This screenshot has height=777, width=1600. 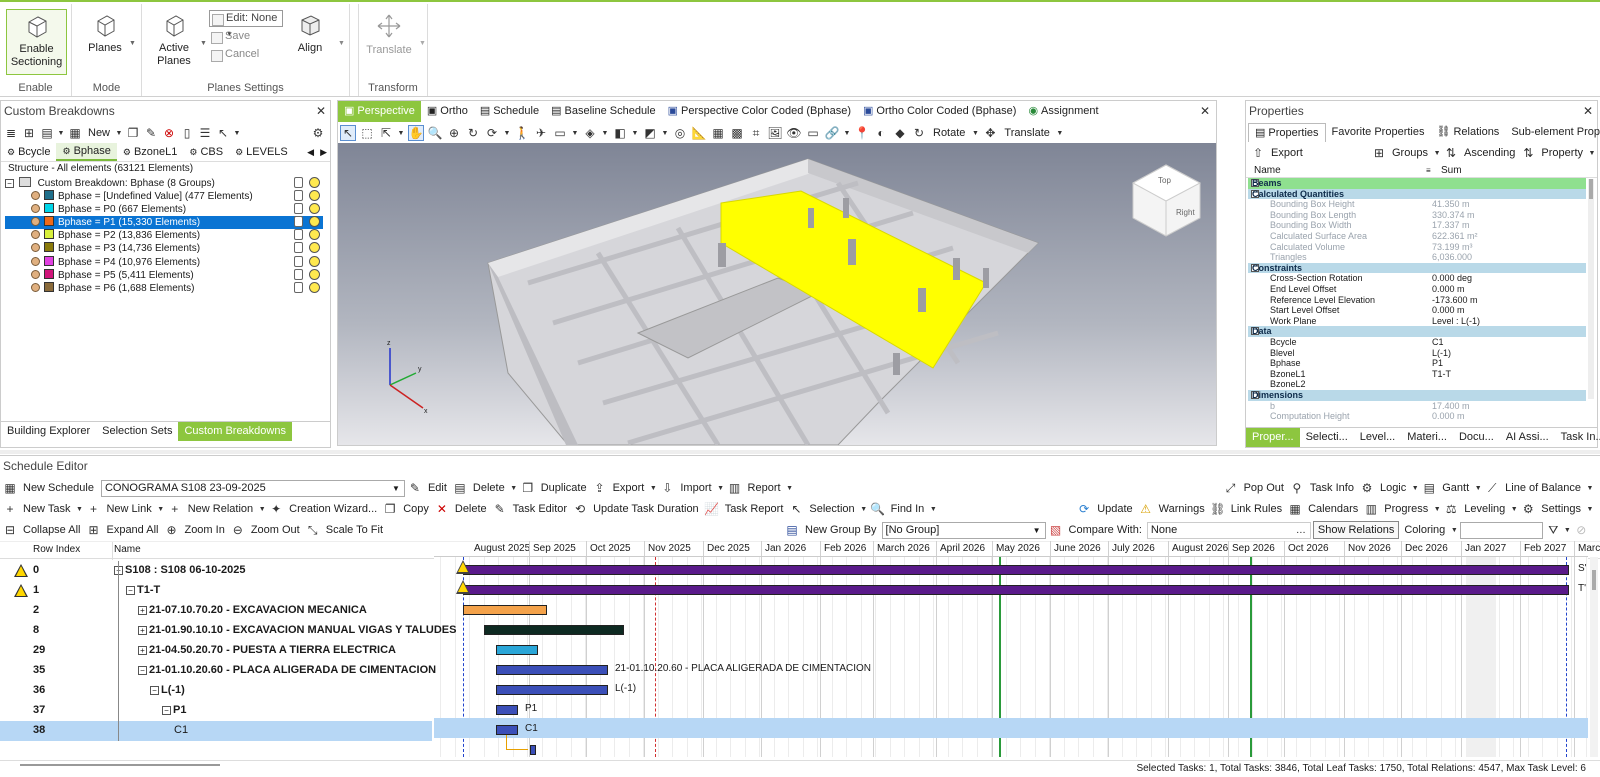 What do you see at coordinates (150, 152) in the screenshot?
I see `tab-bzonel1: ⚙ BzoneL1` at bounding box center [150, 152].